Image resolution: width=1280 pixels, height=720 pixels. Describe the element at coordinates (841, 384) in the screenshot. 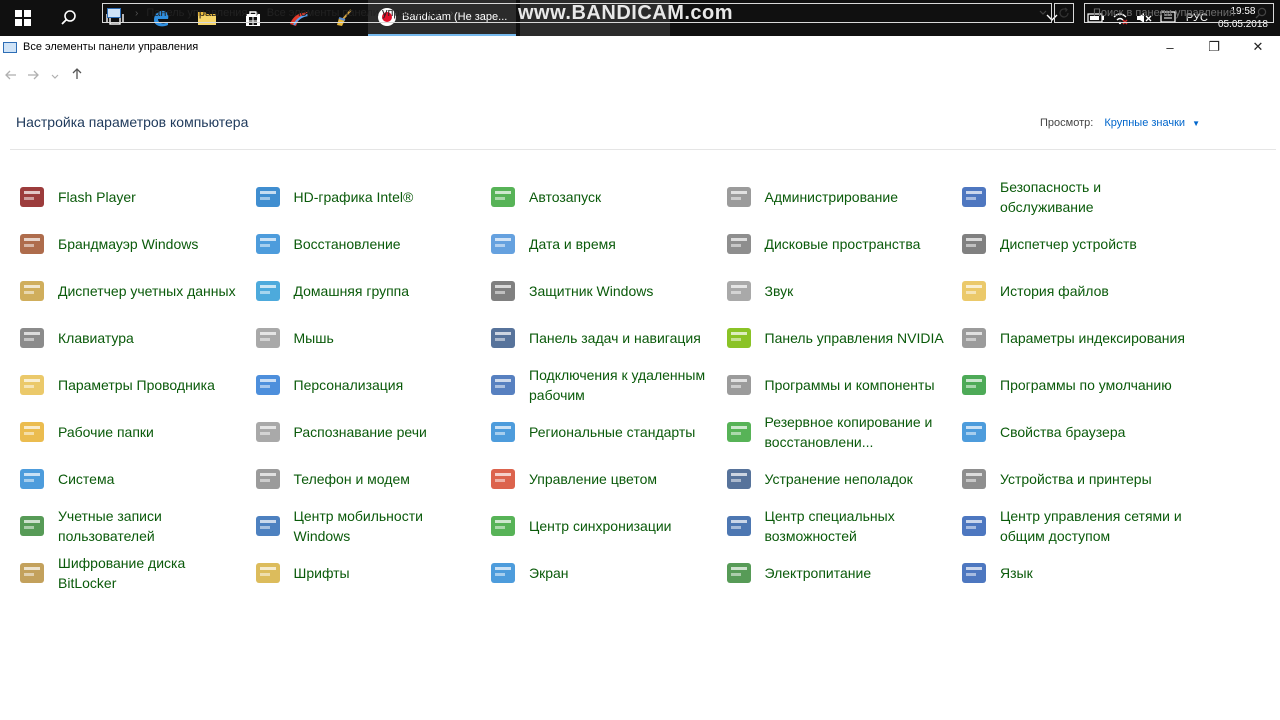

I see `control-panel-item: Программы и компоненты` at that location.